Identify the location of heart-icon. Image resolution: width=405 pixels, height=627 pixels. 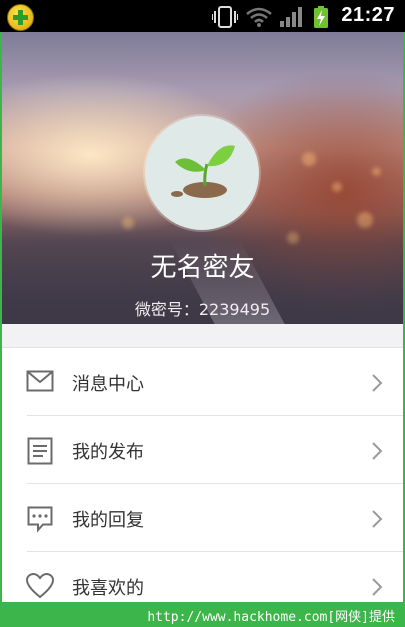
(40, 586).